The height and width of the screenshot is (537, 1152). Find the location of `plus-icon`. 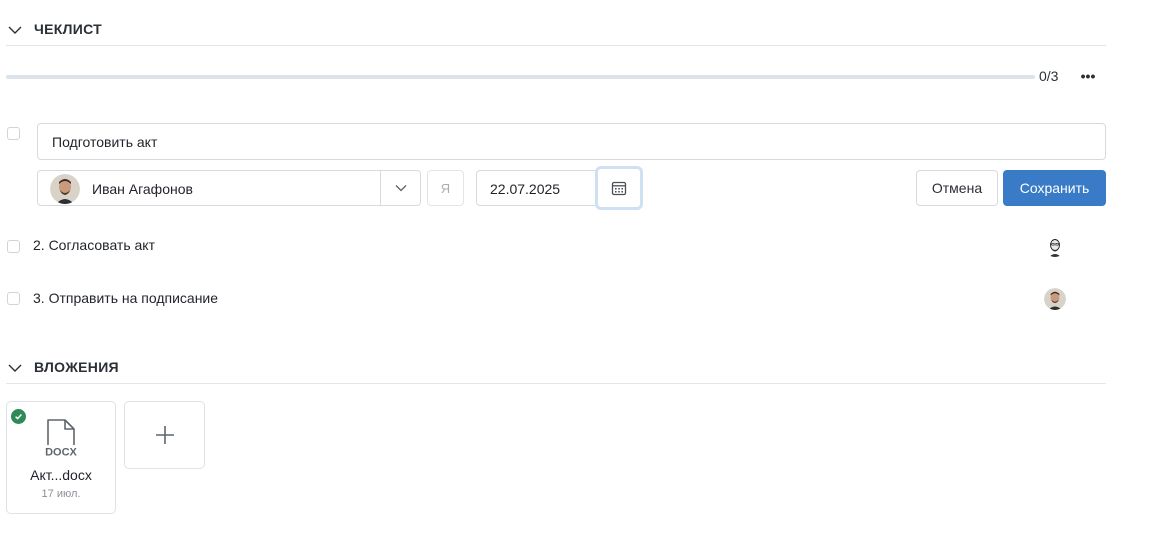

plus-icon is located at coordinates (164, 435).